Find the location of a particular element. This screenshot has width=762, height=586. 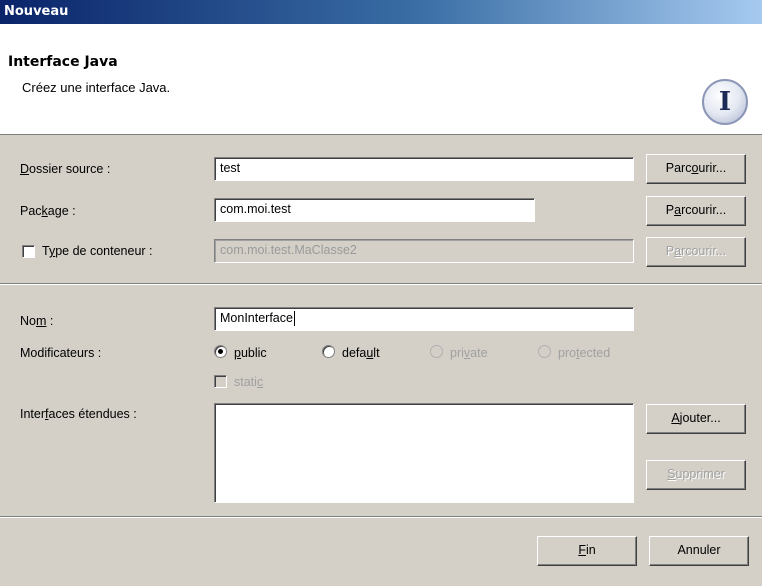

radio-selected-dot is located at coordinates (220, 351).